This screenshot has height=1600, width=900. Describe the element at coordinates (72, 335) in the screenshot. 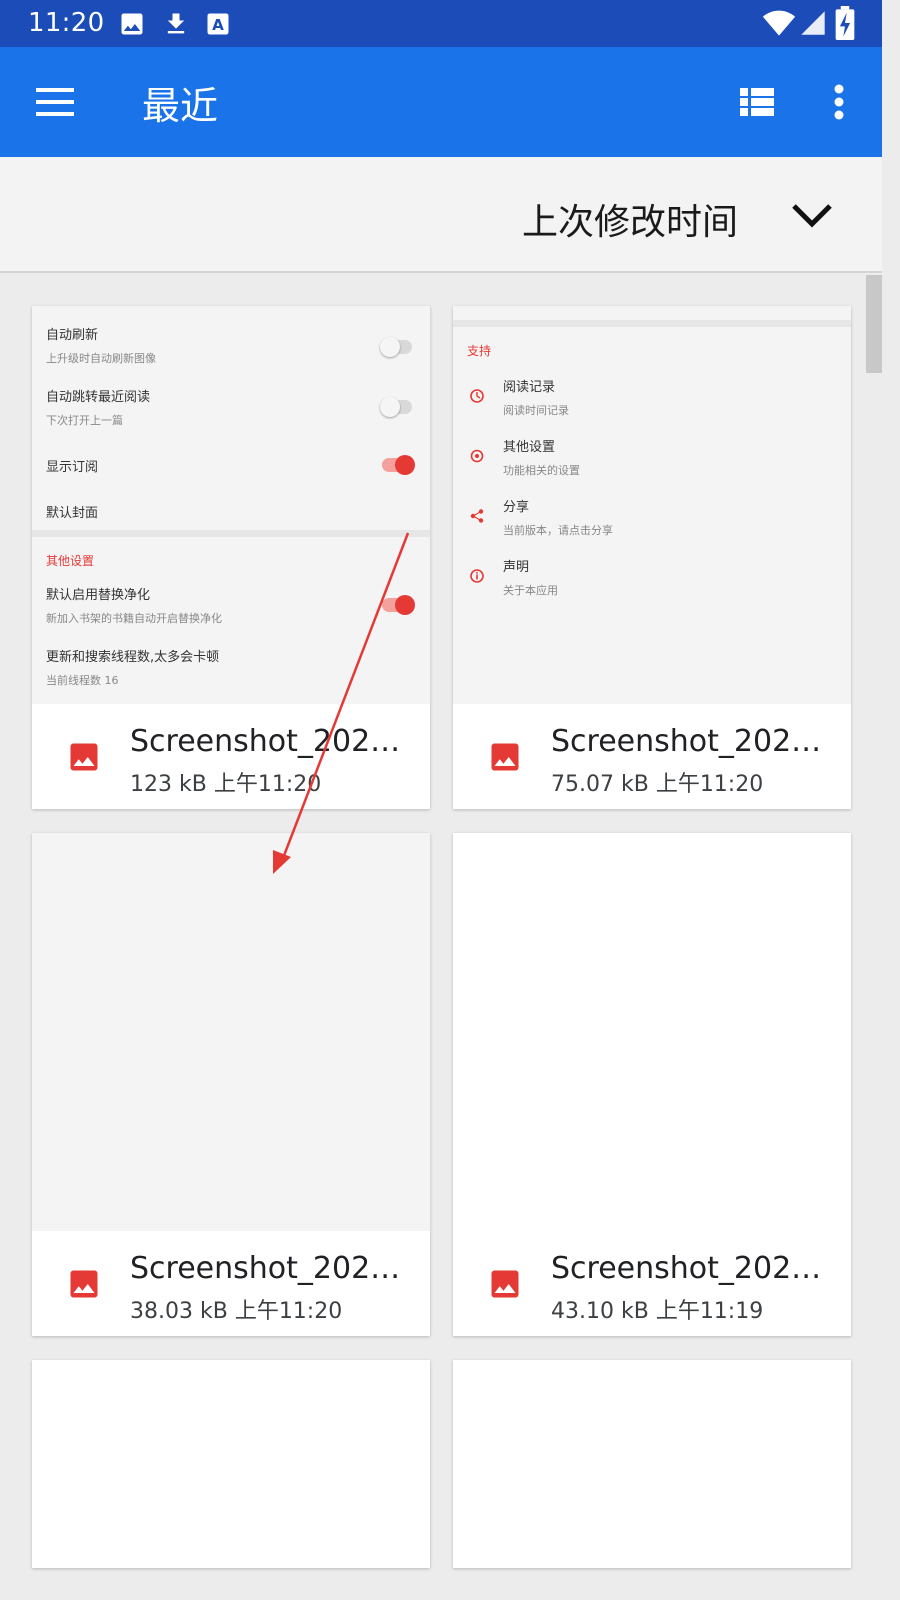

I see `thumb-text: 自动刷新` at that location.